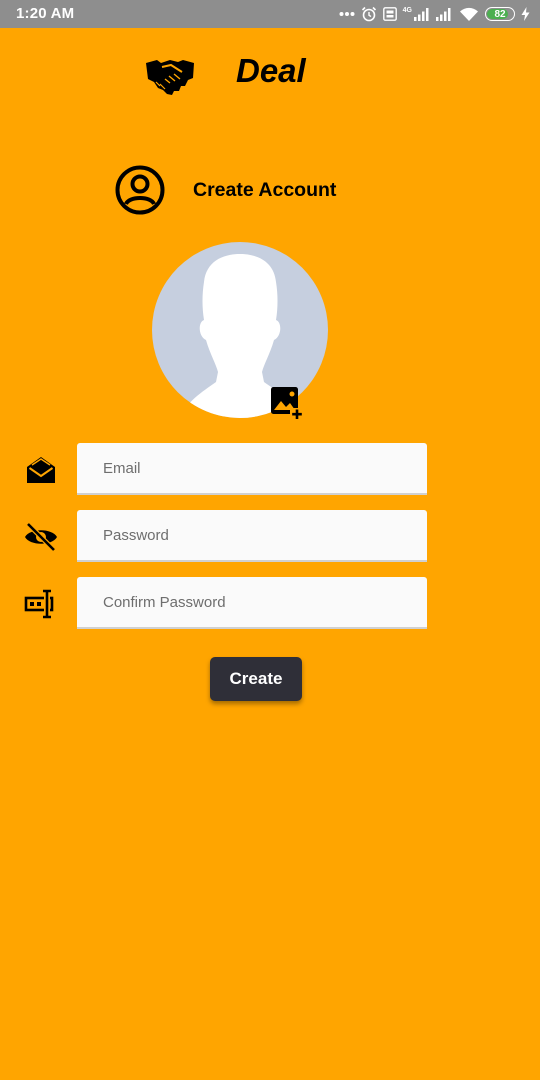 Image resolution: width=540 pixels, height=1080 pixels. Describe the element at coordinates (444, 14) in the screenshot. I see `signal-icon` at that location.